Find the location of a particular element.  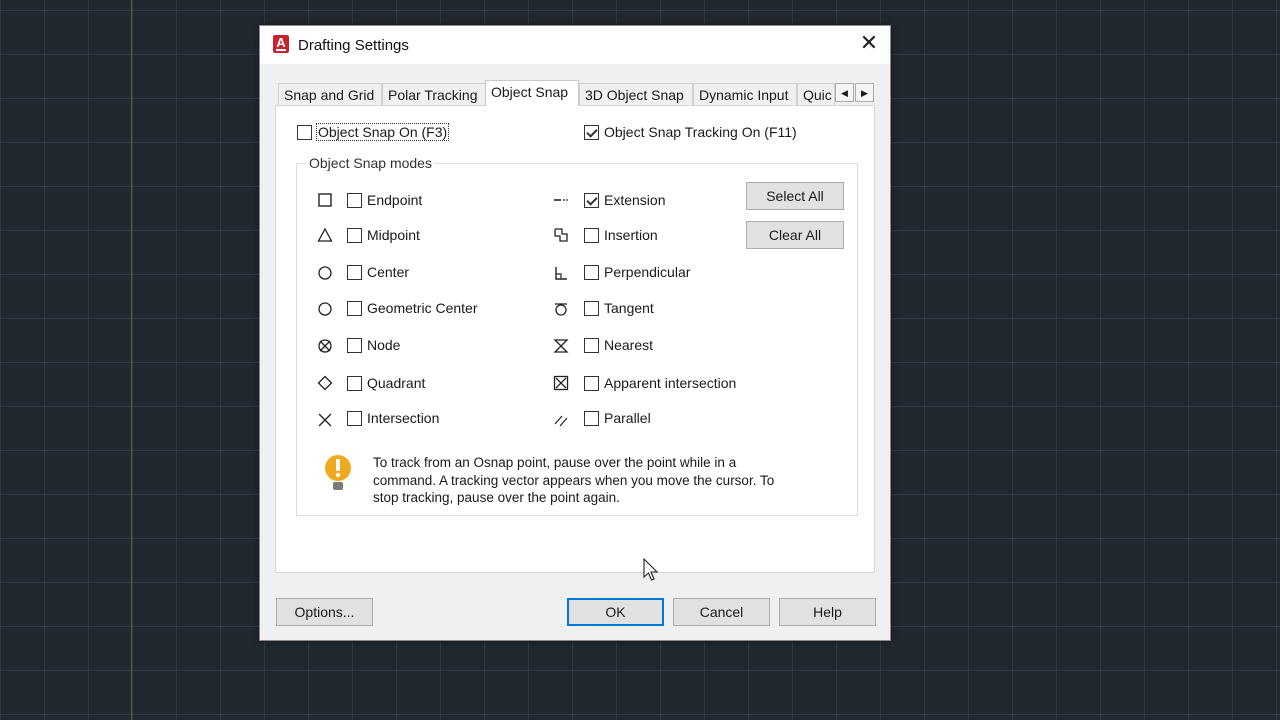

node-option: Node is located at coordinates (373, 345).